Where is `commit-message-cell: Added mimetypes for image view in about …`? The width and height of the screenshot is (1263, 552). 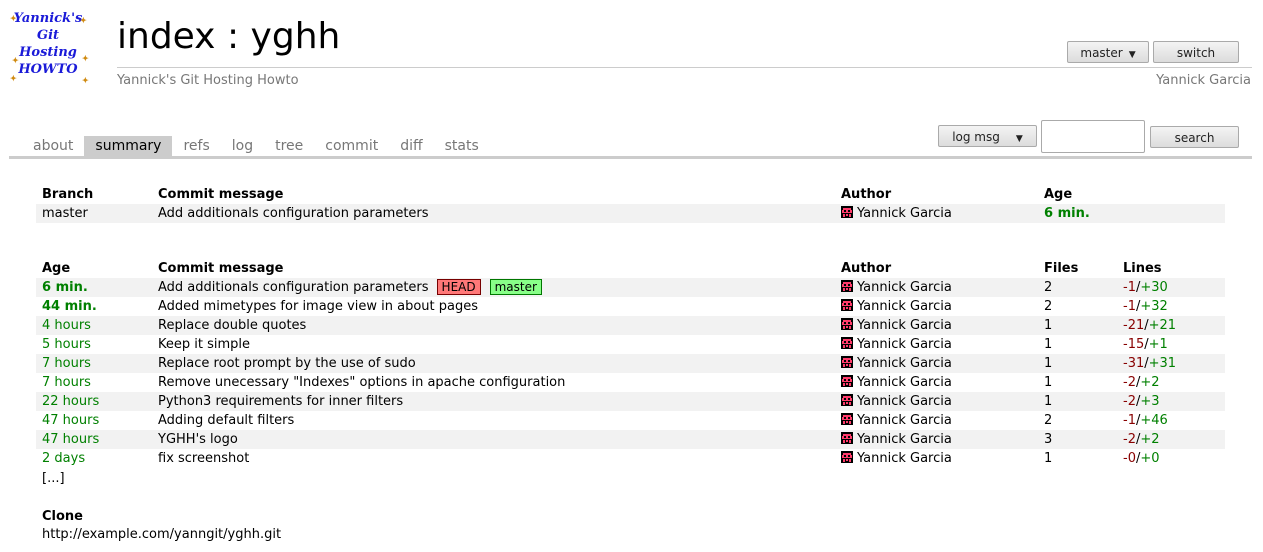 commit-message-cell: Added mimetypes for image view in about … is located at coordinates (493, 306).